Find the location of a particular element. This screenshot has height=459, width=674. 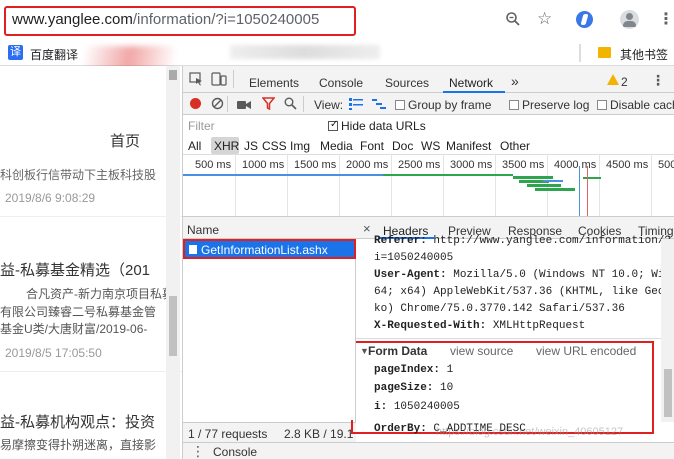

search-icon is located at coordinates (290, 105).